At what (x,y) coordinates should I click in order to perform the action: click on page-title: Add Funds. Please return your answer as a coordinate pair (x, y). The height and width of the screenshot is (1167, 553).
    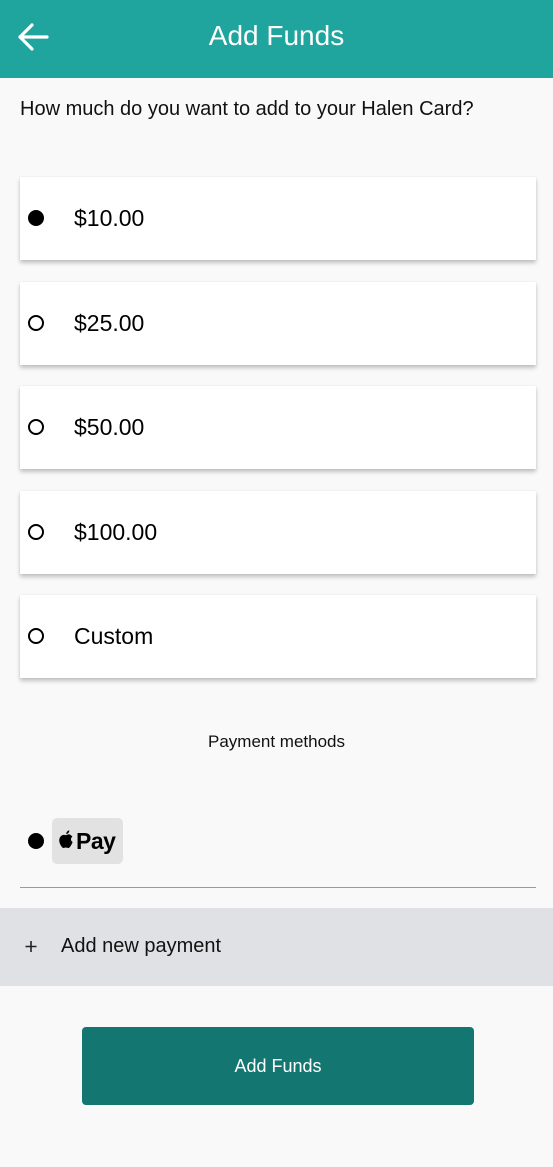
    Looking at the image, I should click on (276, 35).